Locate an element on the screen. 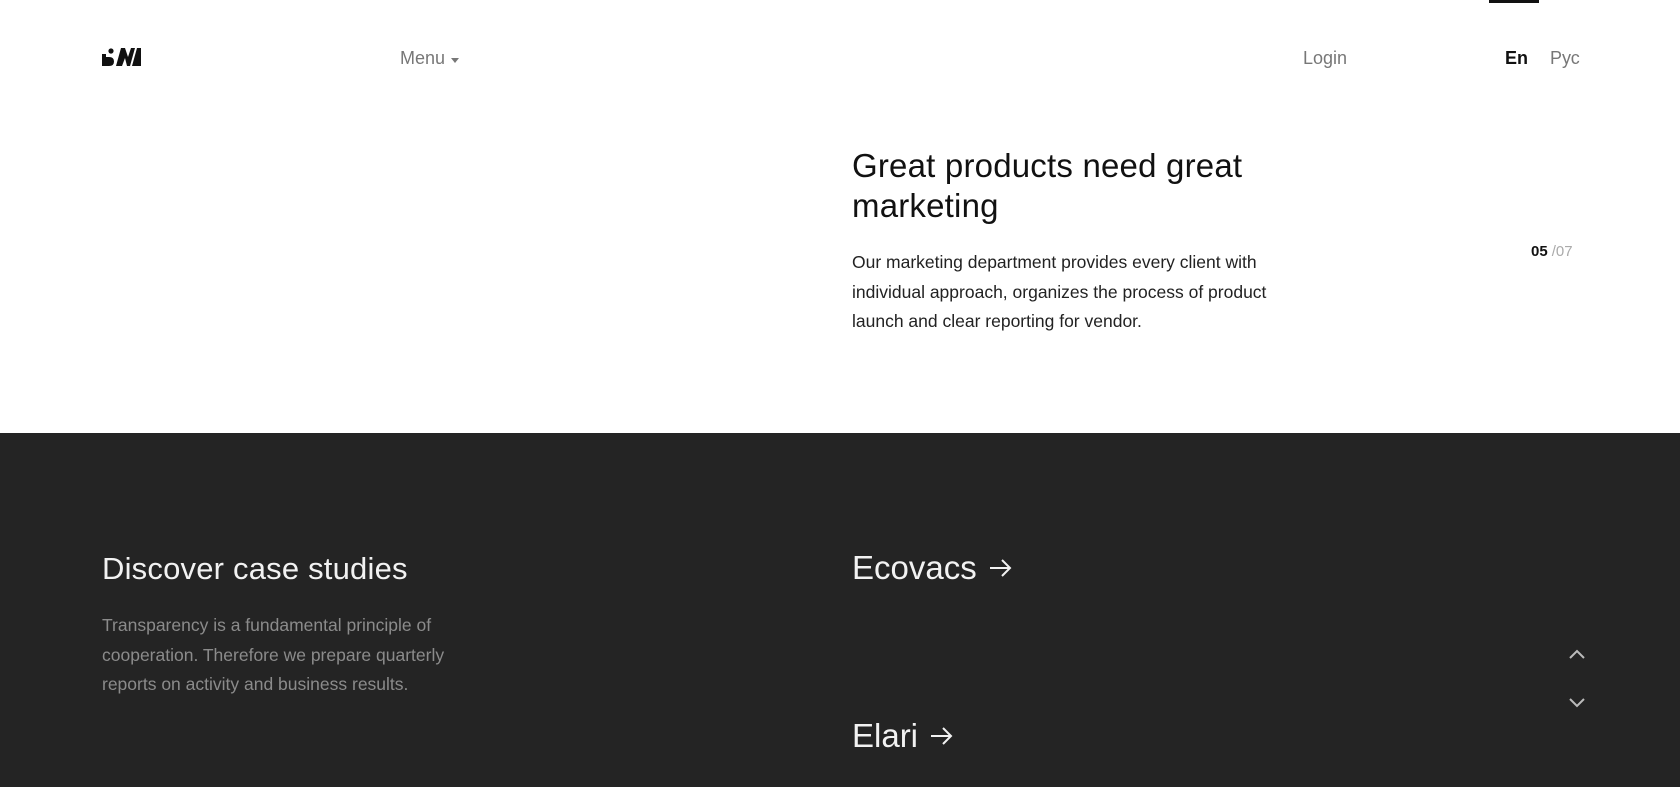 Image resolution: width=1680 pixels, height=787 pixels. language-en: En is located at coordinates (1516, 58).